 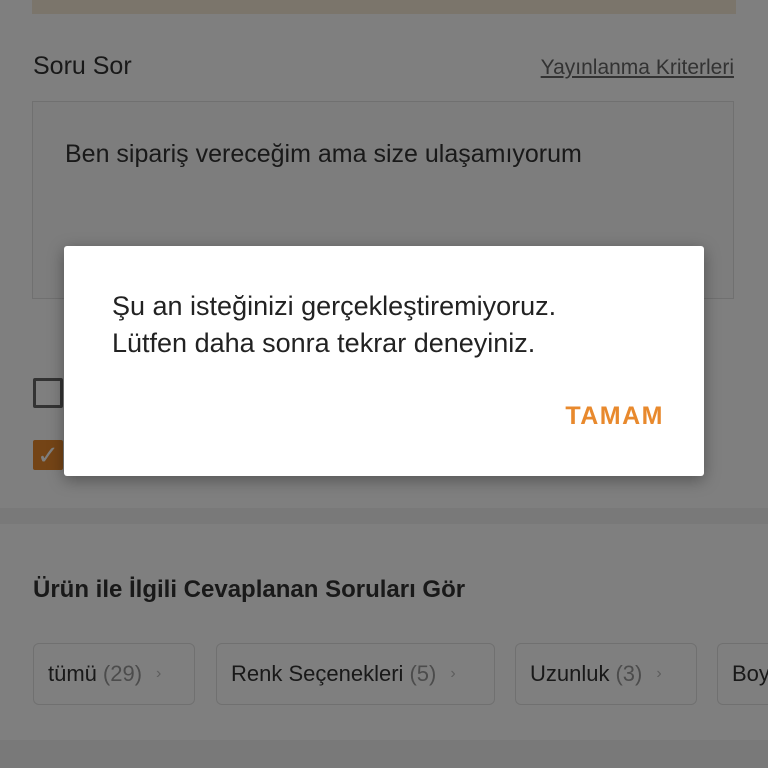 What do you see at coordinates (324, 343) in the screenshot?
I see `dialog-message-line-2: Lütfen daha sonra tekrar deneyiniz.` at bounding box center [324, 343].